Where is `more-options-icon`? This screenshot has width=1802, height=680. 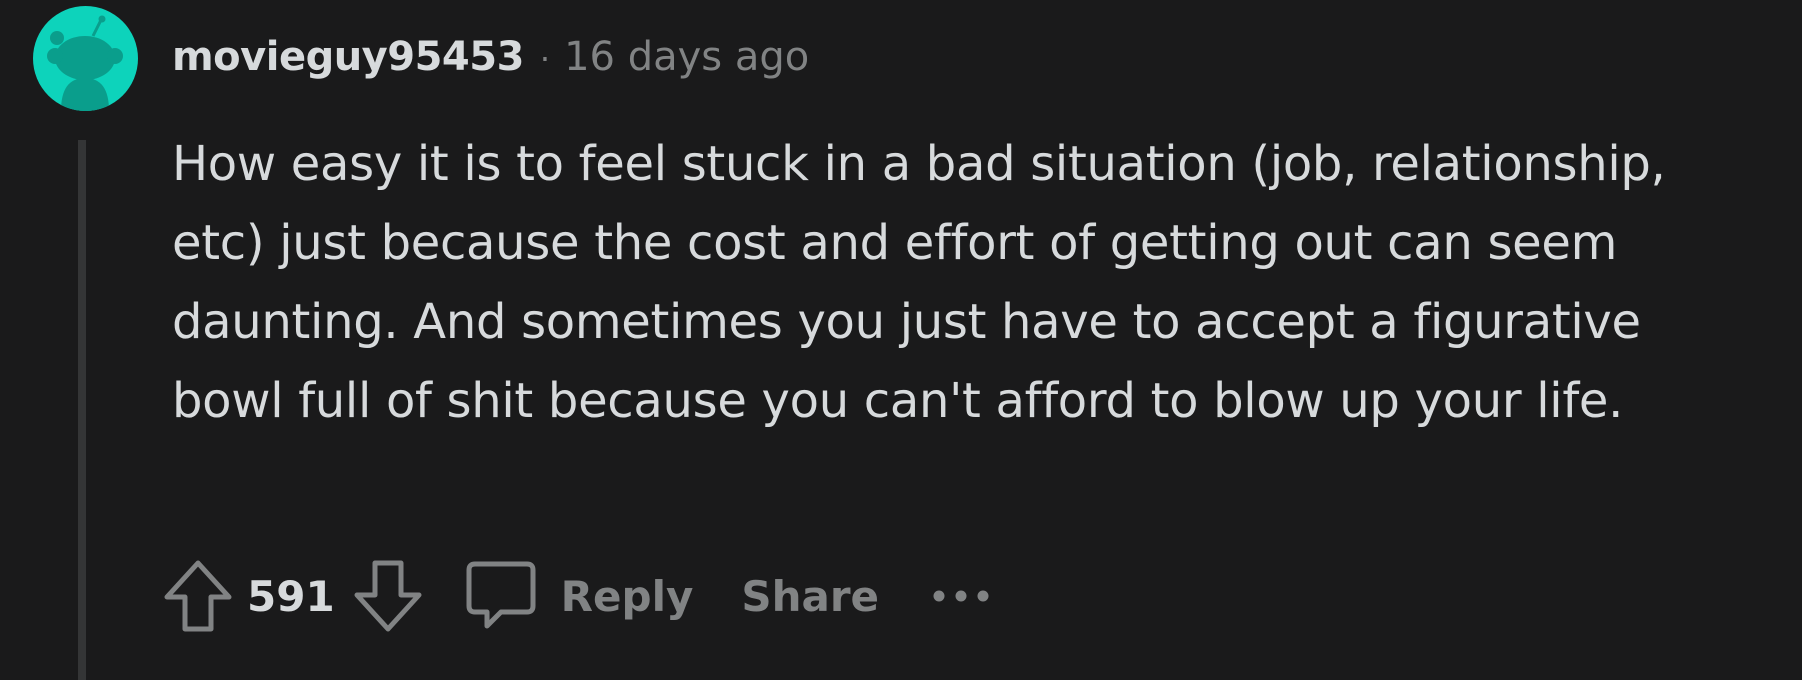 more-options-icon is located at coordinates (961, 596).